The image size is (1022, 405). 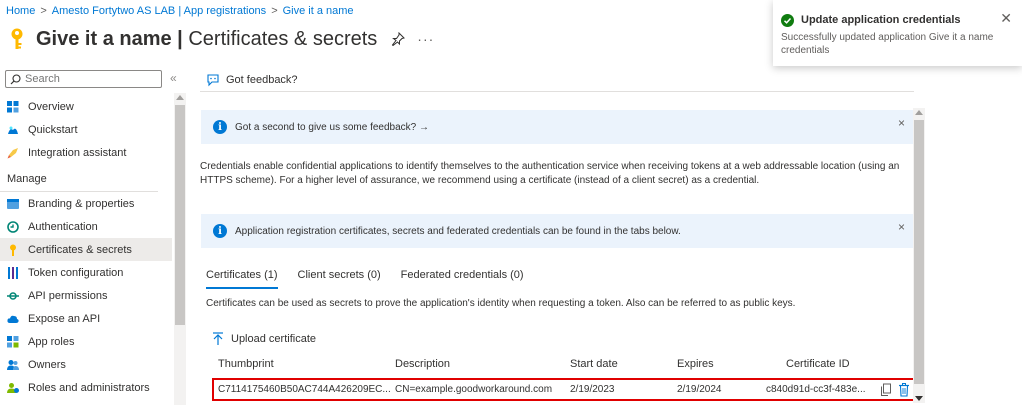 What do you see at coordinates (13, 387) in the screenshot?
I see `roles-icon` at bounding box center [13, 387].